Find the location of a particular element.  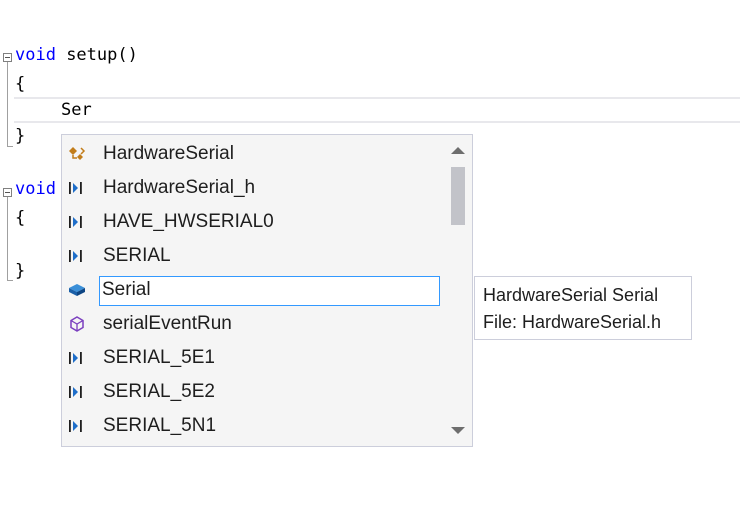

fold-toggle-loop is located at coordinates (7, 192).